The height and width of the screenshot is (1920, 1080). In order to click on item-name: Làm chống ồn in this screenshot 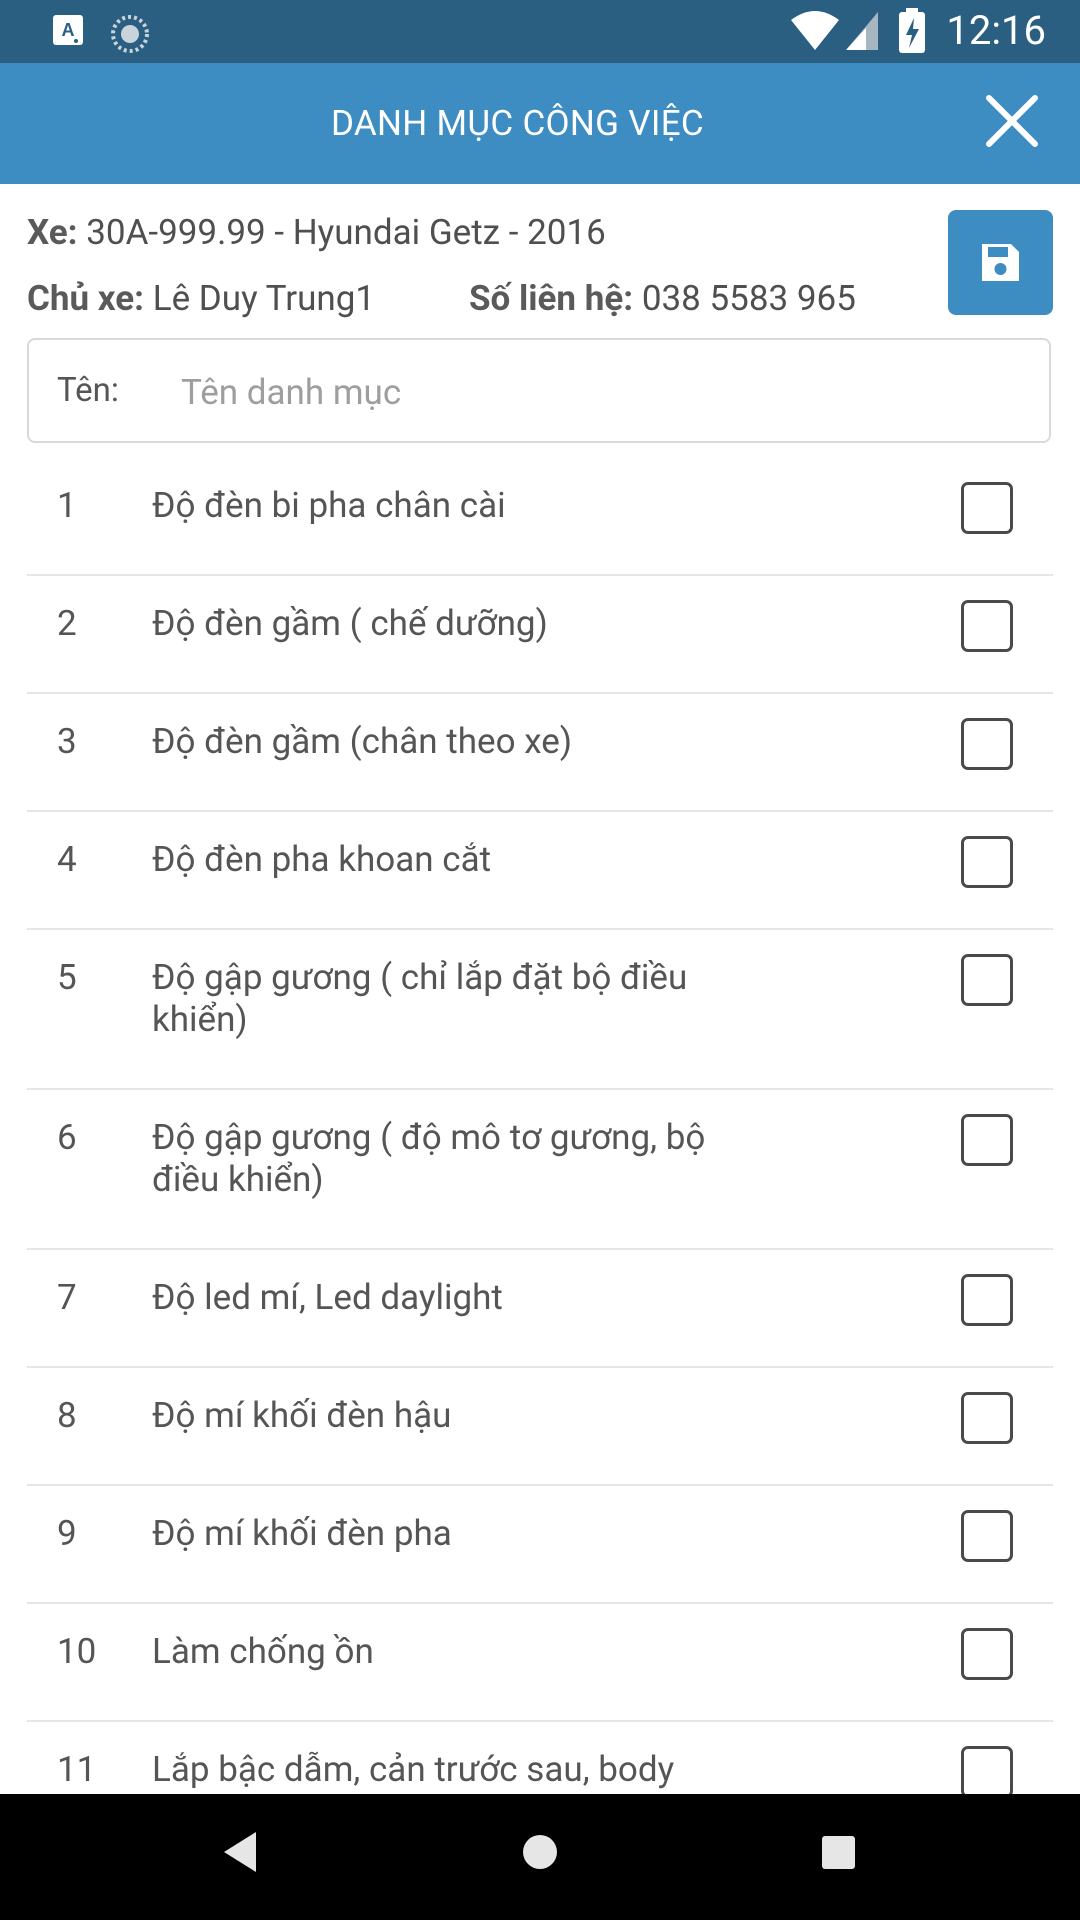, I will do `click(263, 1651)`.